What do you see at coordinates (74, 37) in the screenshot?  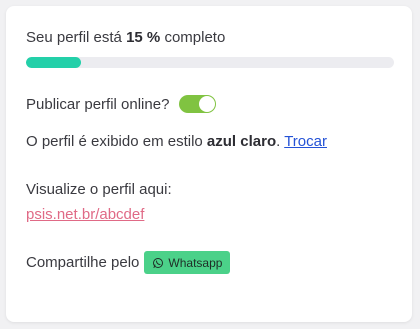 I see `completion-prefix: Seu perfil está` at bounding box center [74, 37].